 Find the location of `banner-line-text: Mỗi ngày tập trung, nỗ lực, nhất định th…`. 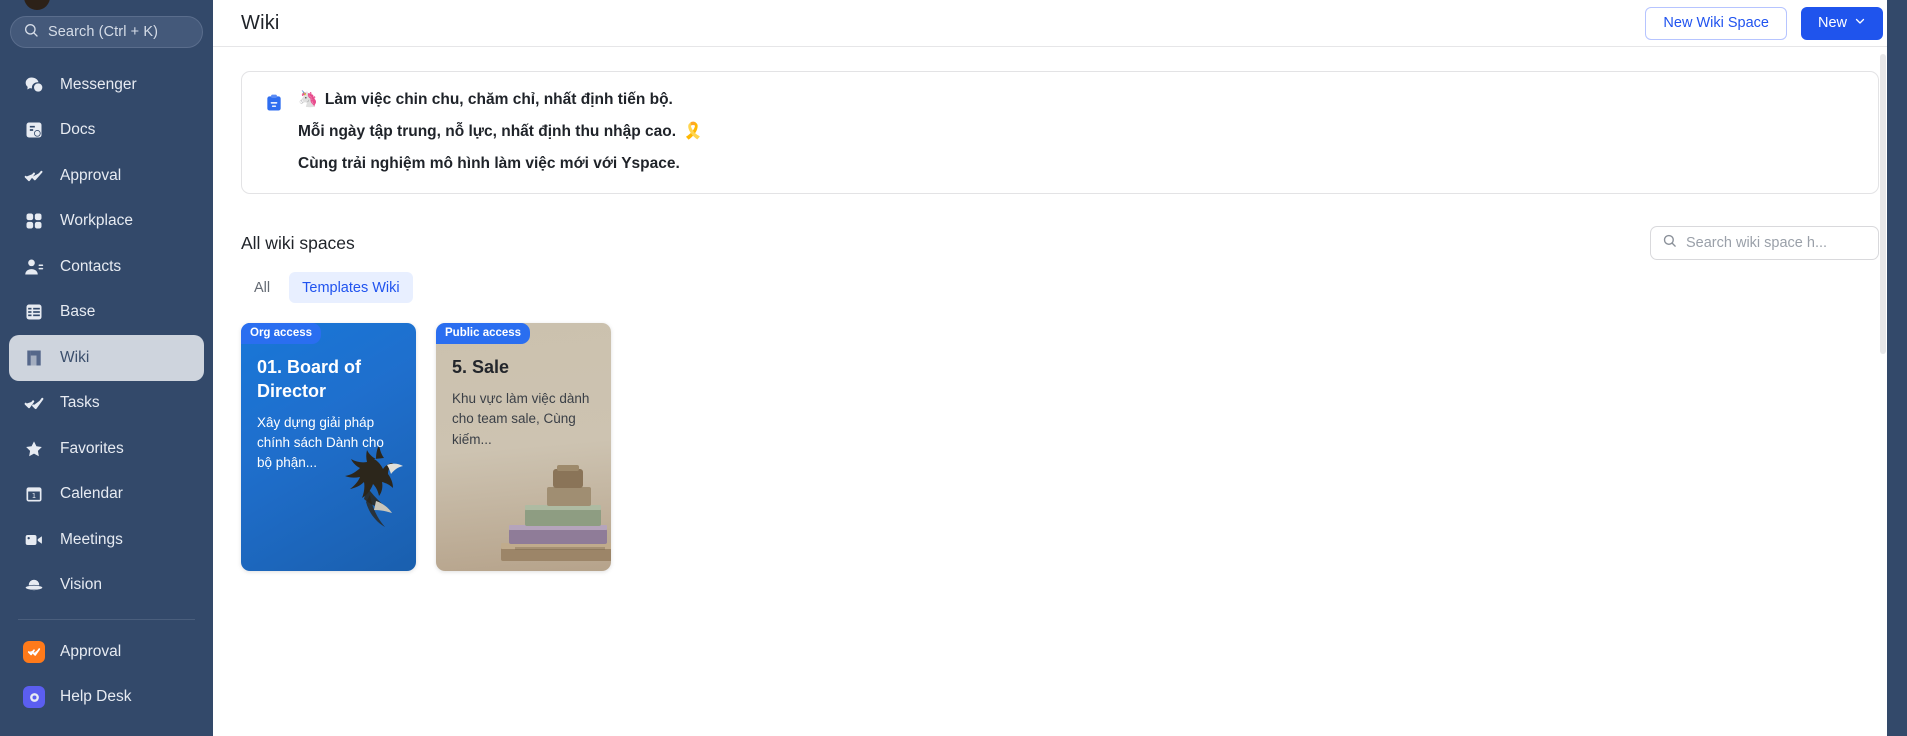

banner-line-text: Mỗi ngày tập trung, nỗ lực, nhất định th… is located at coordinates (487, 132).